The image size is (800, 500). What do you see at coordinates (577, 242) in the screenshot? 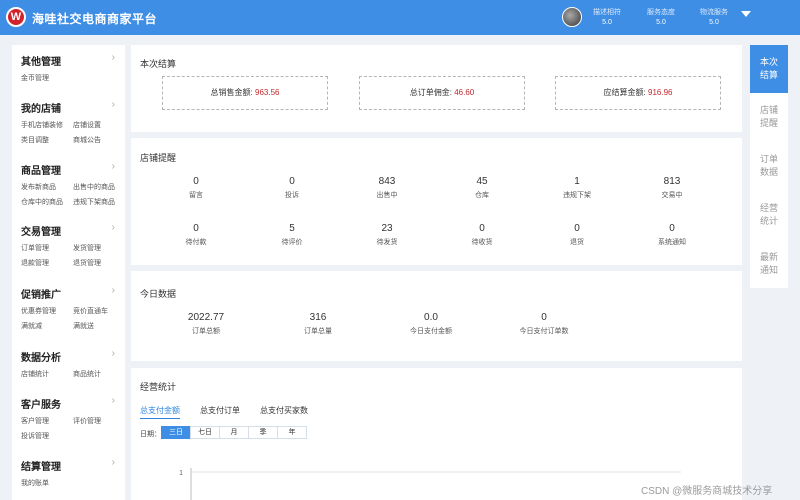
I see `stat-label: 退货` at bounding box center [577, 242].